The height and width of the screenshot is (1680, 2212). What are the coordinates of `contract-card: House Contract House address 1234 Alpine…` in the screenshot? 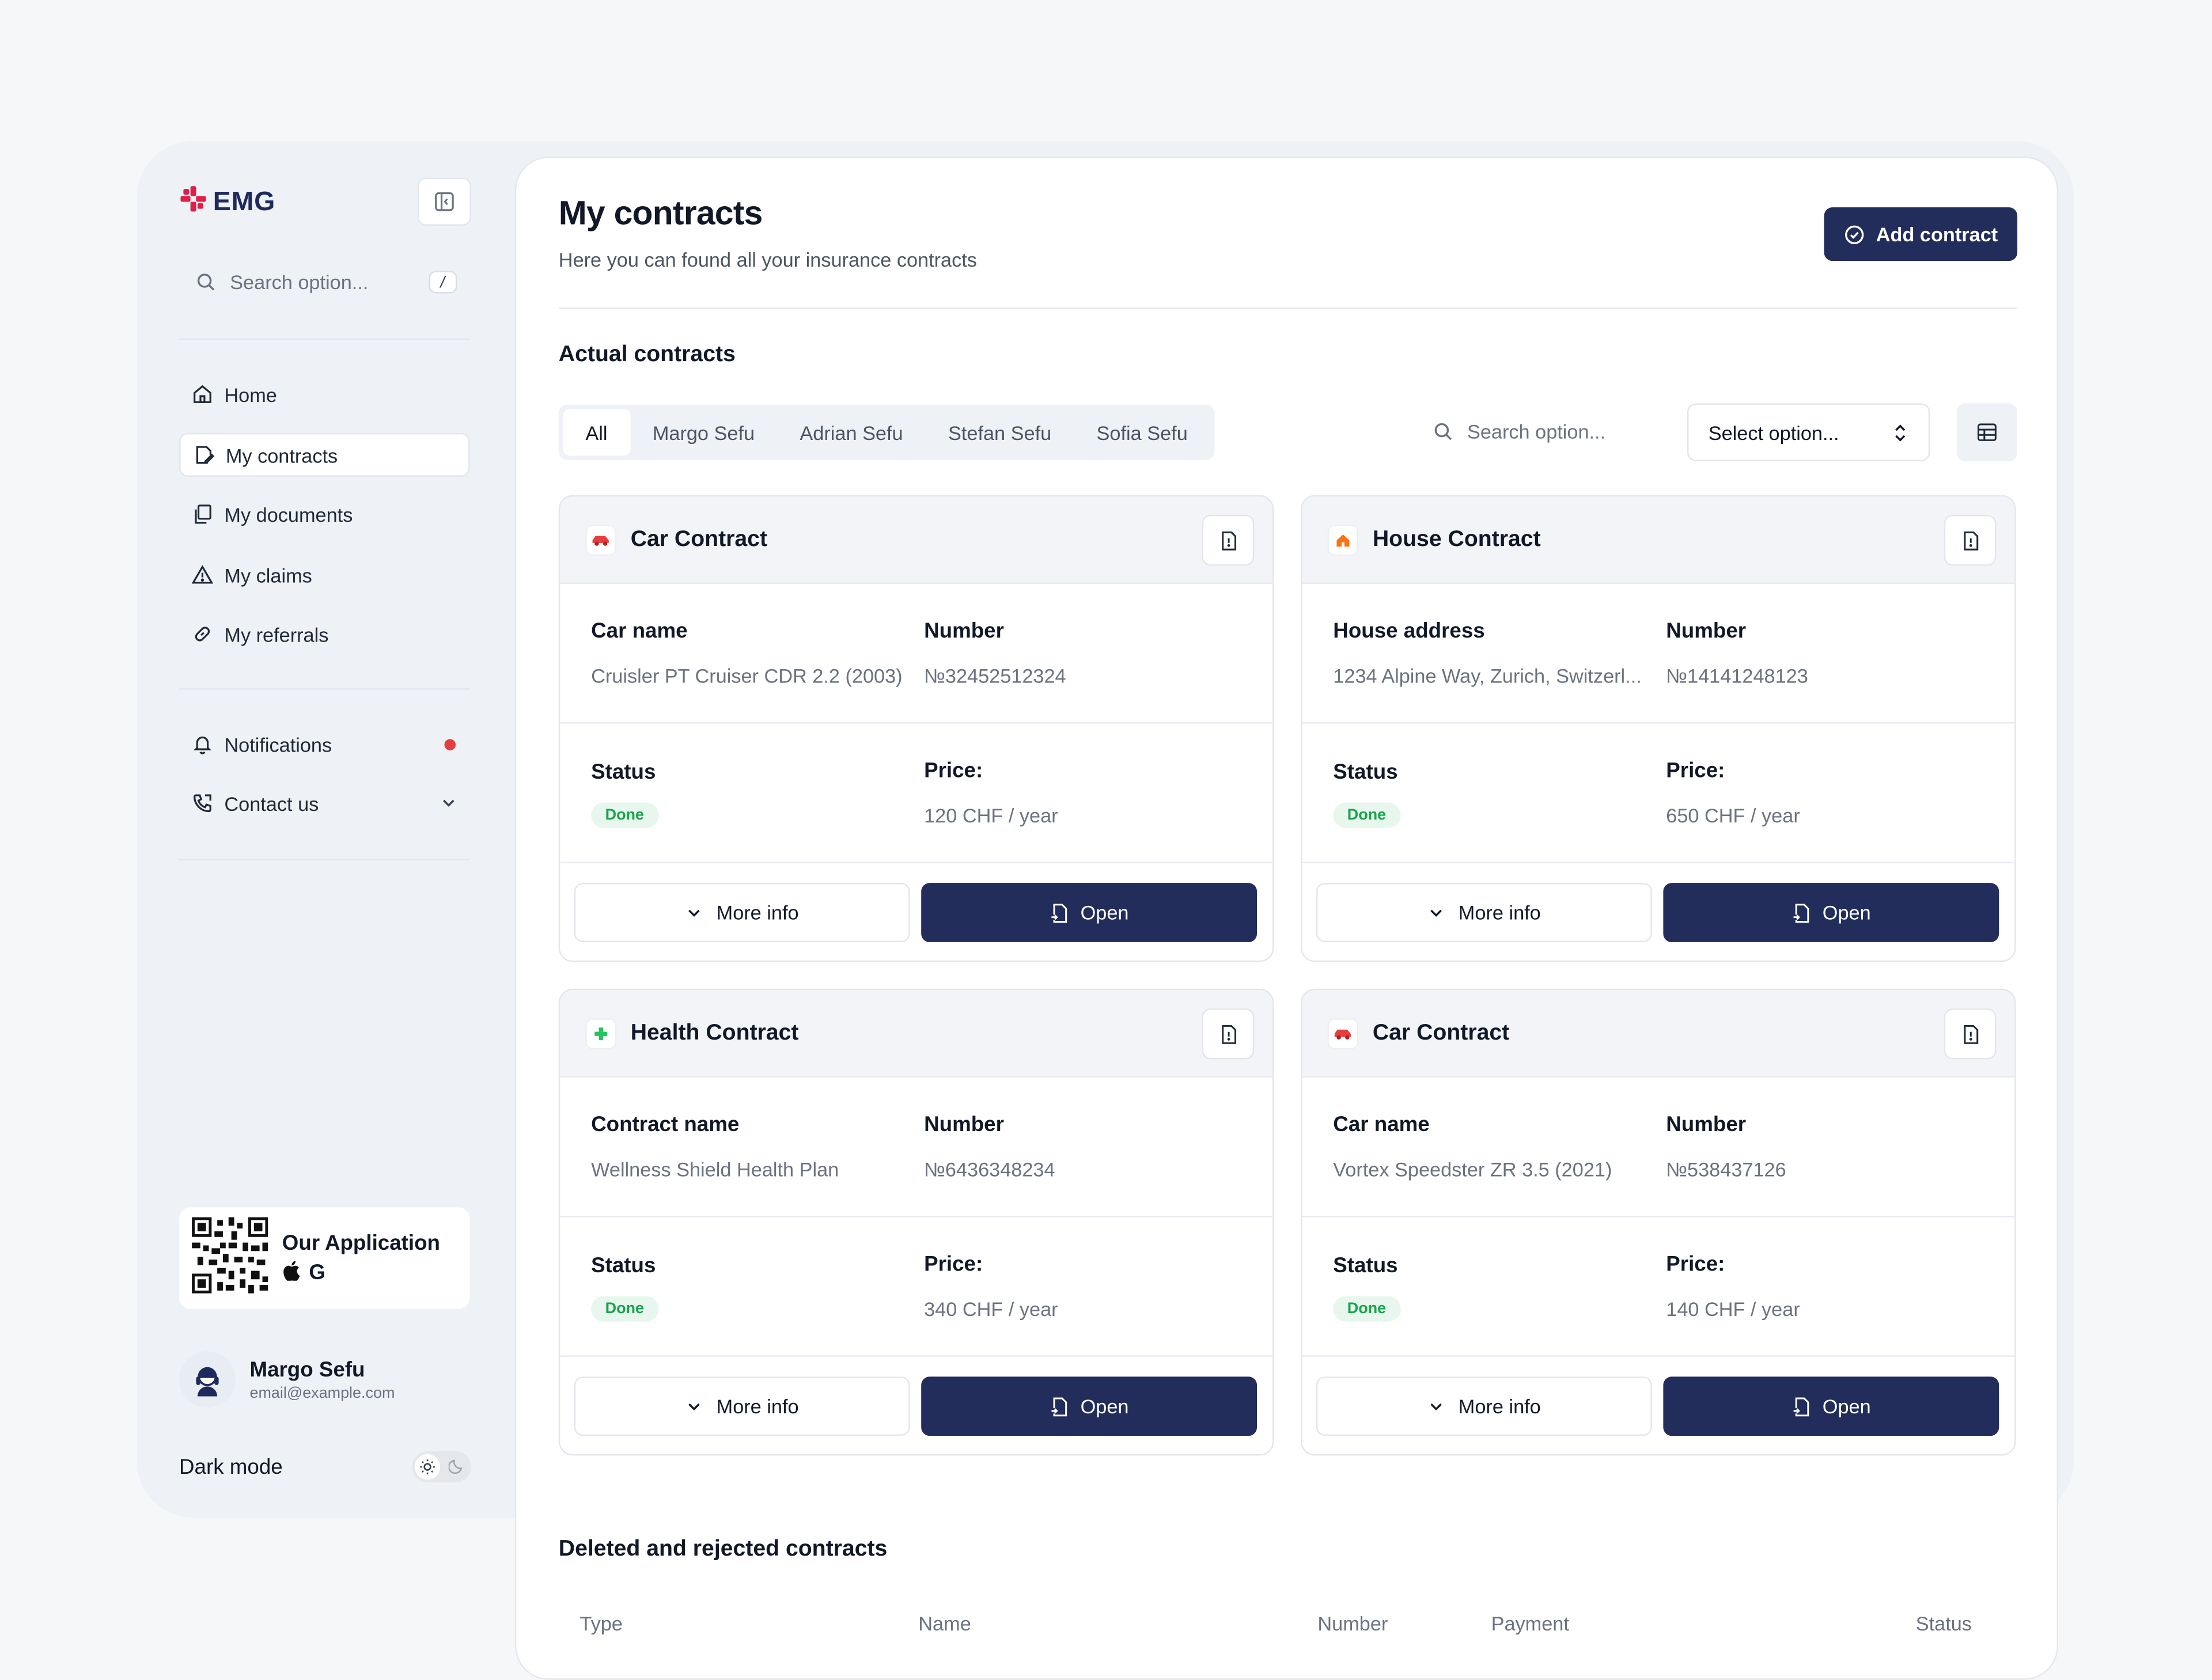 It's located at (1658, 728).